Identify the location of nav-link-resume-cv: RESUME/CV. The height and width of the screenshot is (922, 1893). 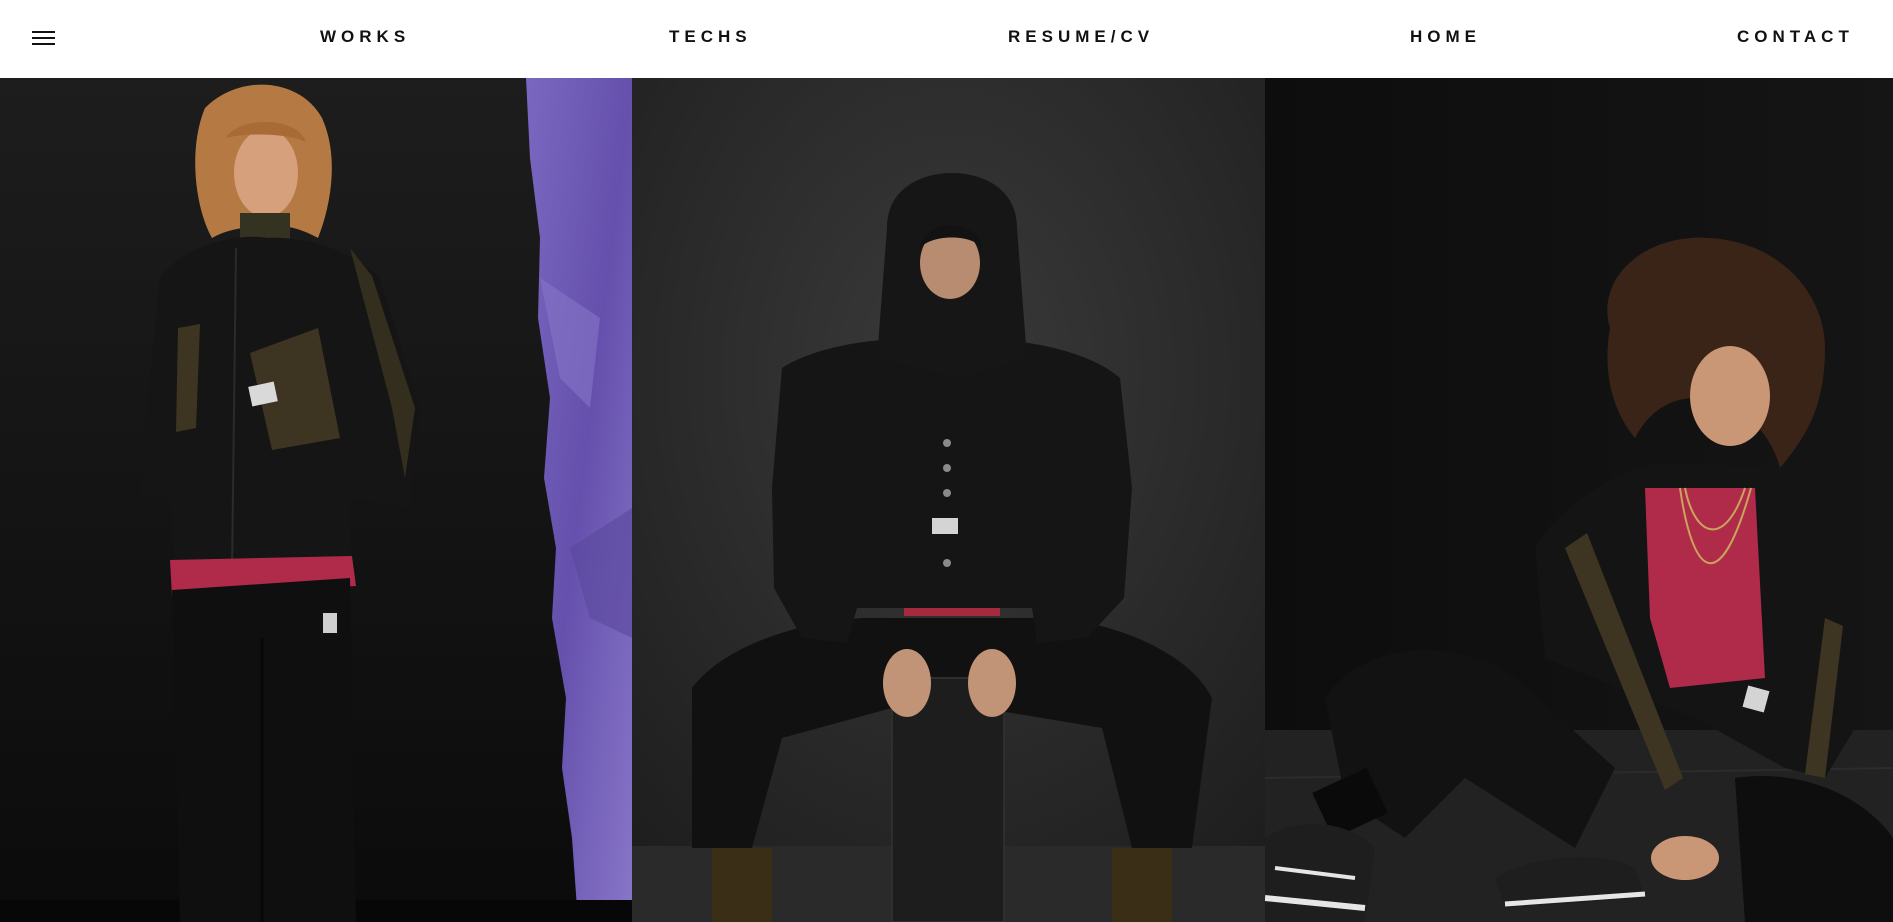
(1081, 37).